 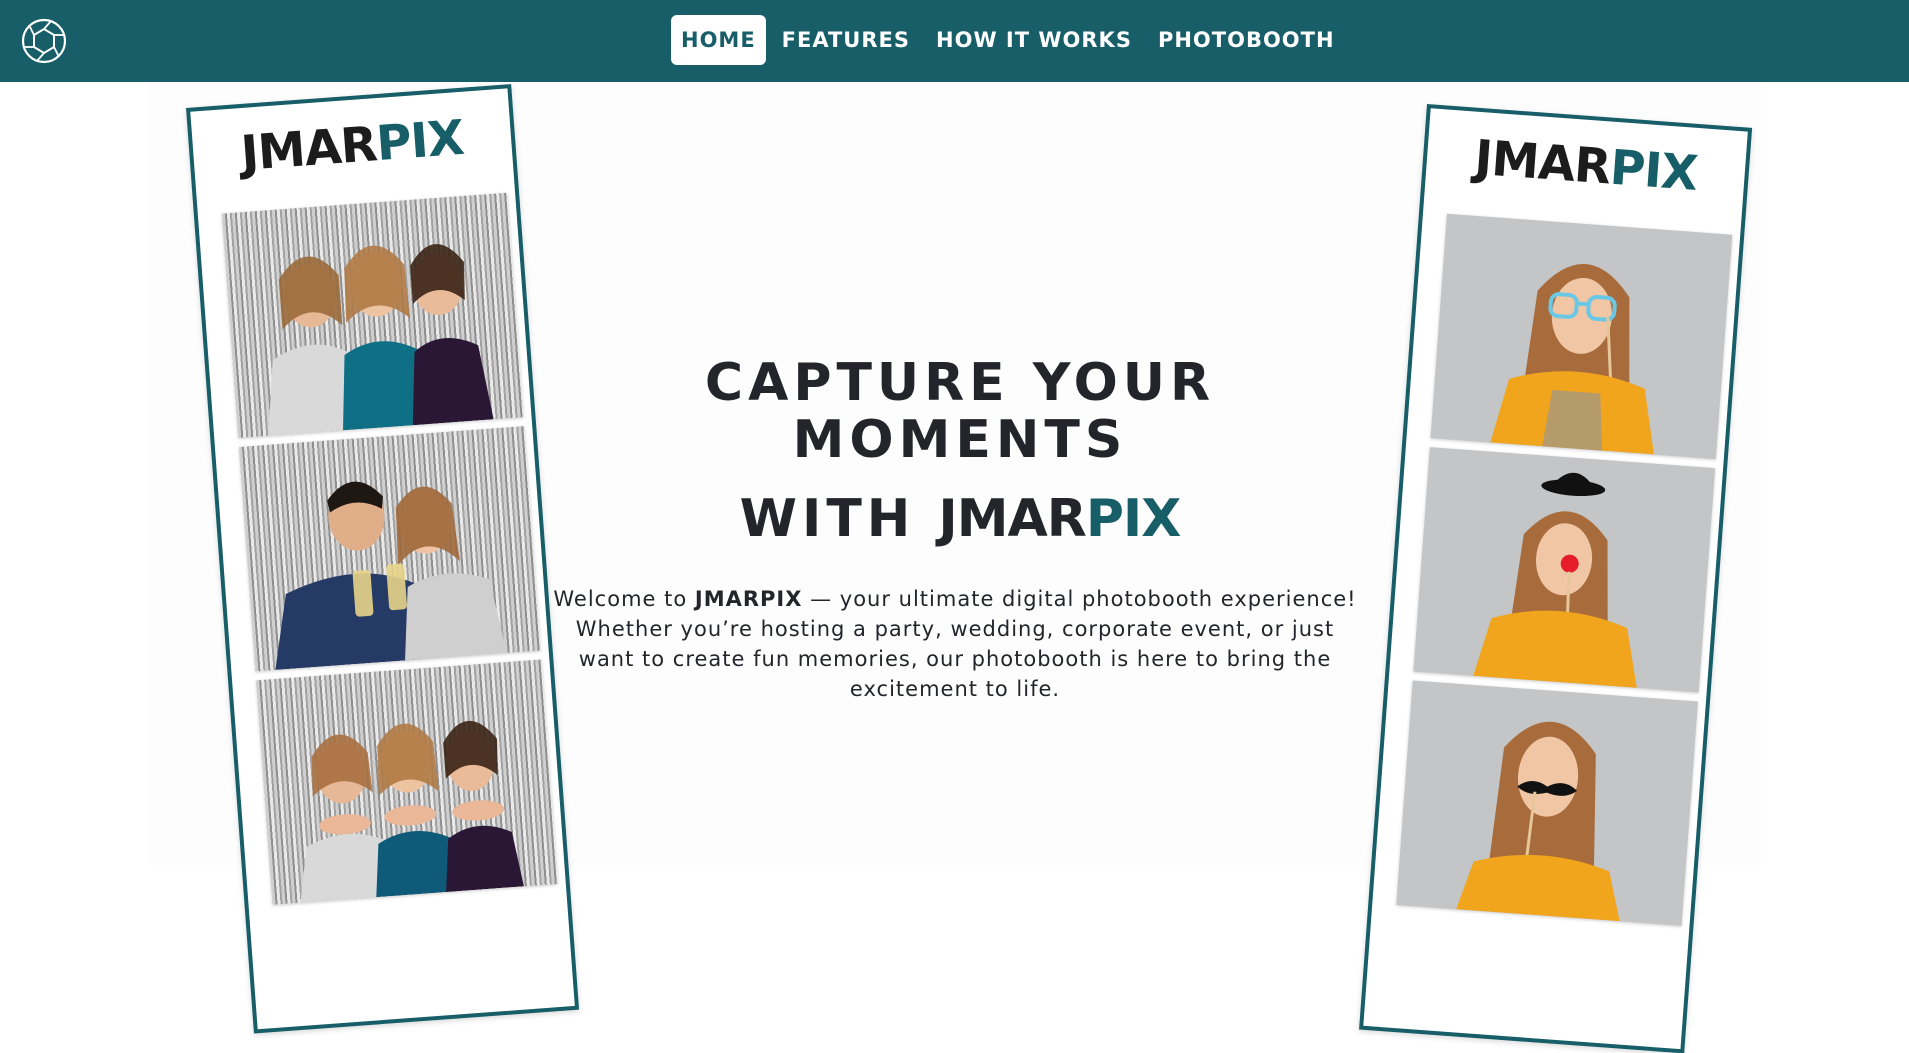 I want to click on photo-group-women, so click(x=372, y=315).